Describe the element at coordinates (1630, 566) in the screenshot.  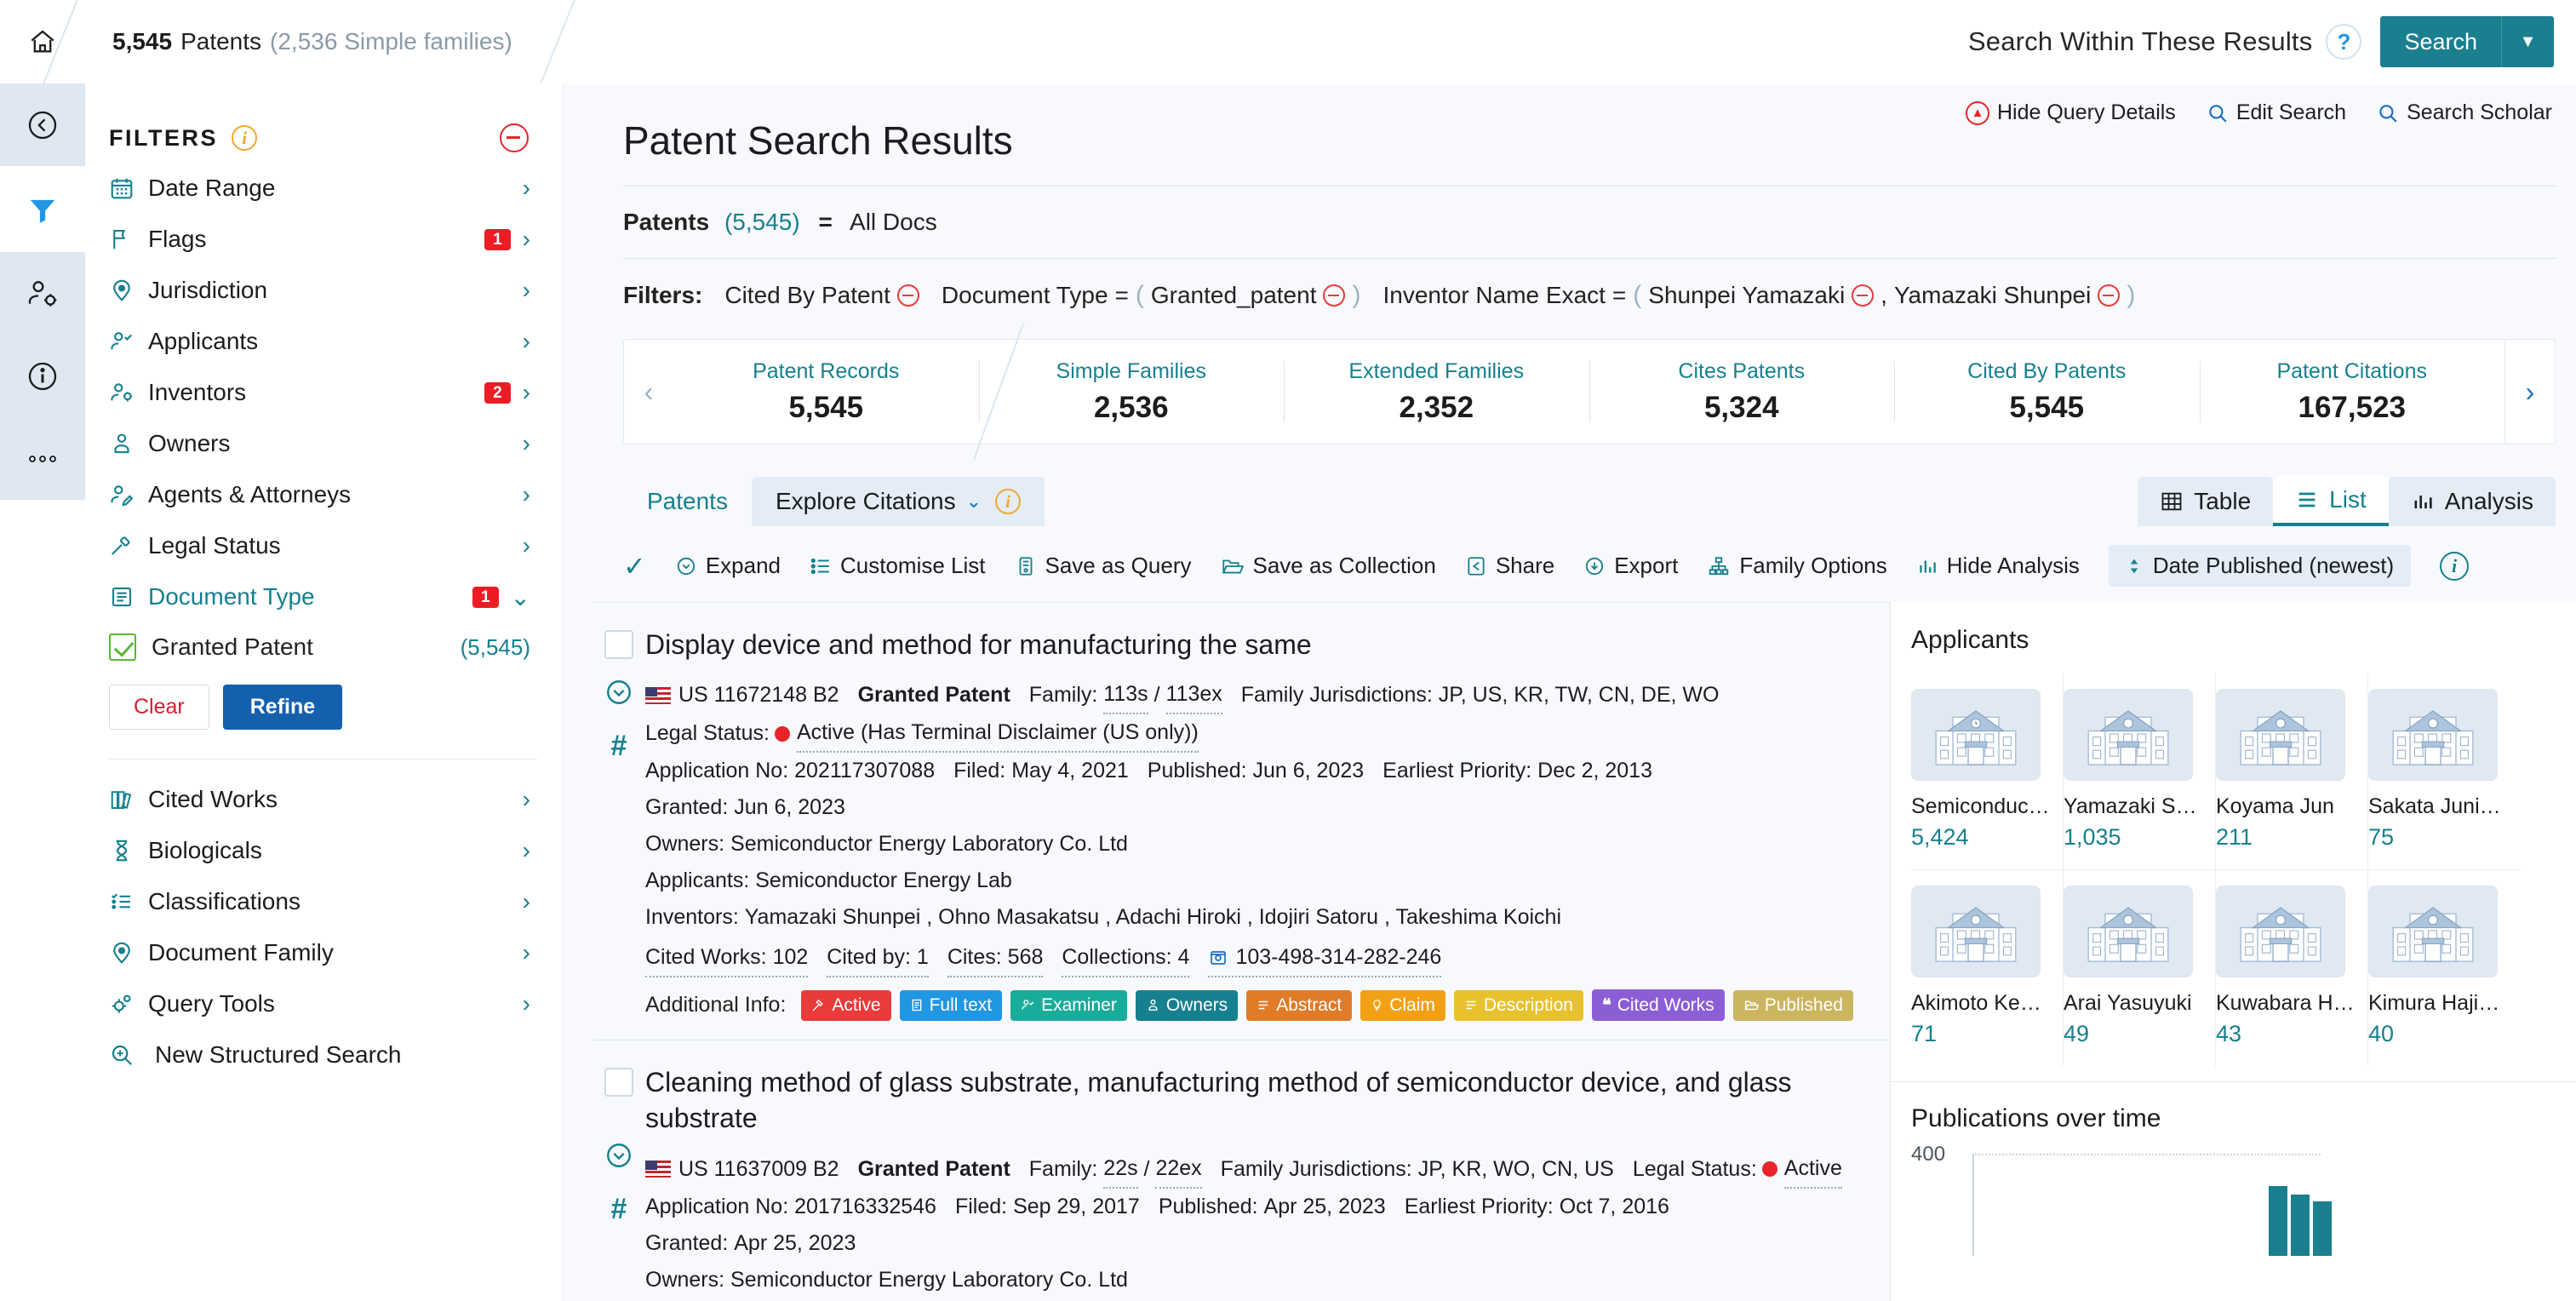
I see `toolbar-export-button: Export` at that location.